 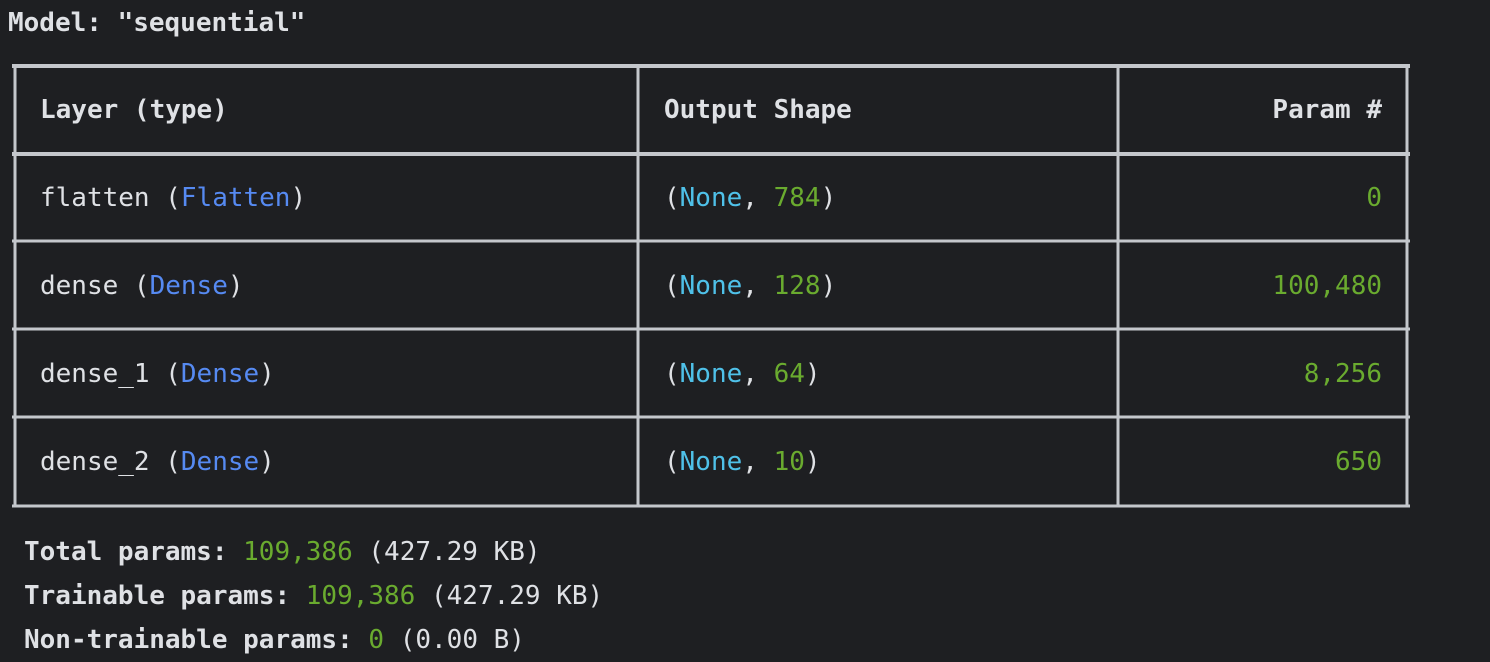 What do you see at coordinates (157, 596) in the screenshot?
I see `trainable-params-label: Trainable params:` at bounding box center [157, 596].